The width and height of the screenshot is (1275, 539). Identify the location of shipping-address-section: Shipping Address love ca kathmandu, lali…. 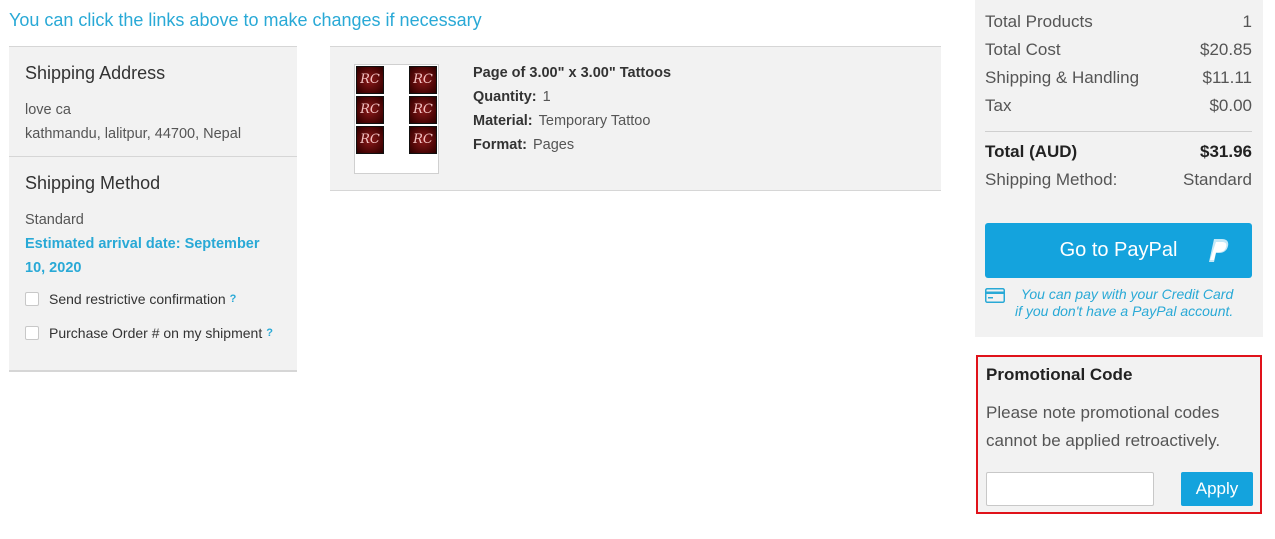
(153, 101).